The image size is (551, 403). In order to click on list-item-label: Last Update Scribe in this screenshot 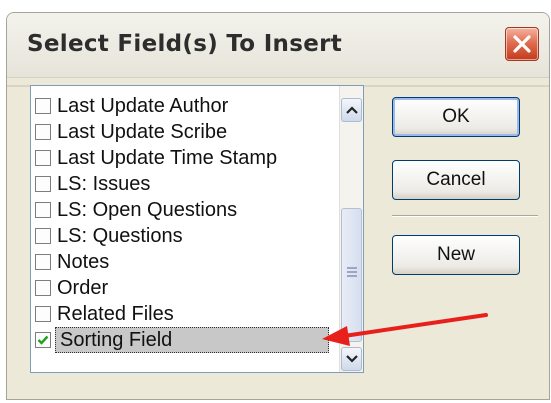, I will do `click(142, 132)`.